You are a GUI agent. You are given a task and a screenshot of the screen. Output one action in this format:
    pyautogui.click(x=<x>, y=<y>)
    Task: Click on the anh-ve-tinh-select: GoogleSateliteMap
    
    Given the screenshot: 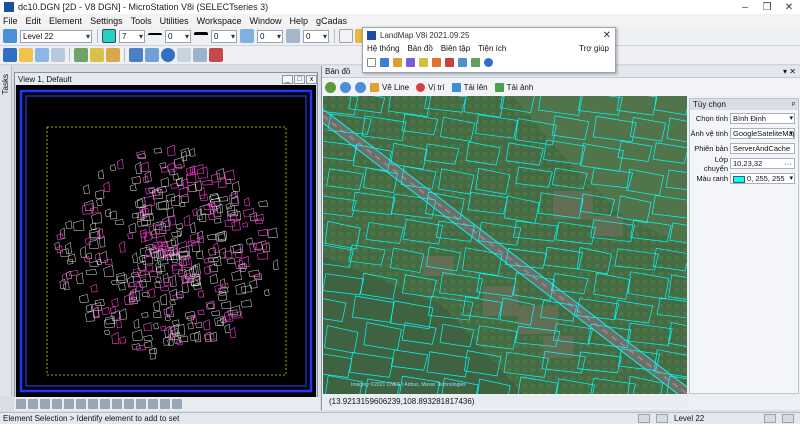 What is the action you would take?
    pyautogui.click(x=762, y=133)
    